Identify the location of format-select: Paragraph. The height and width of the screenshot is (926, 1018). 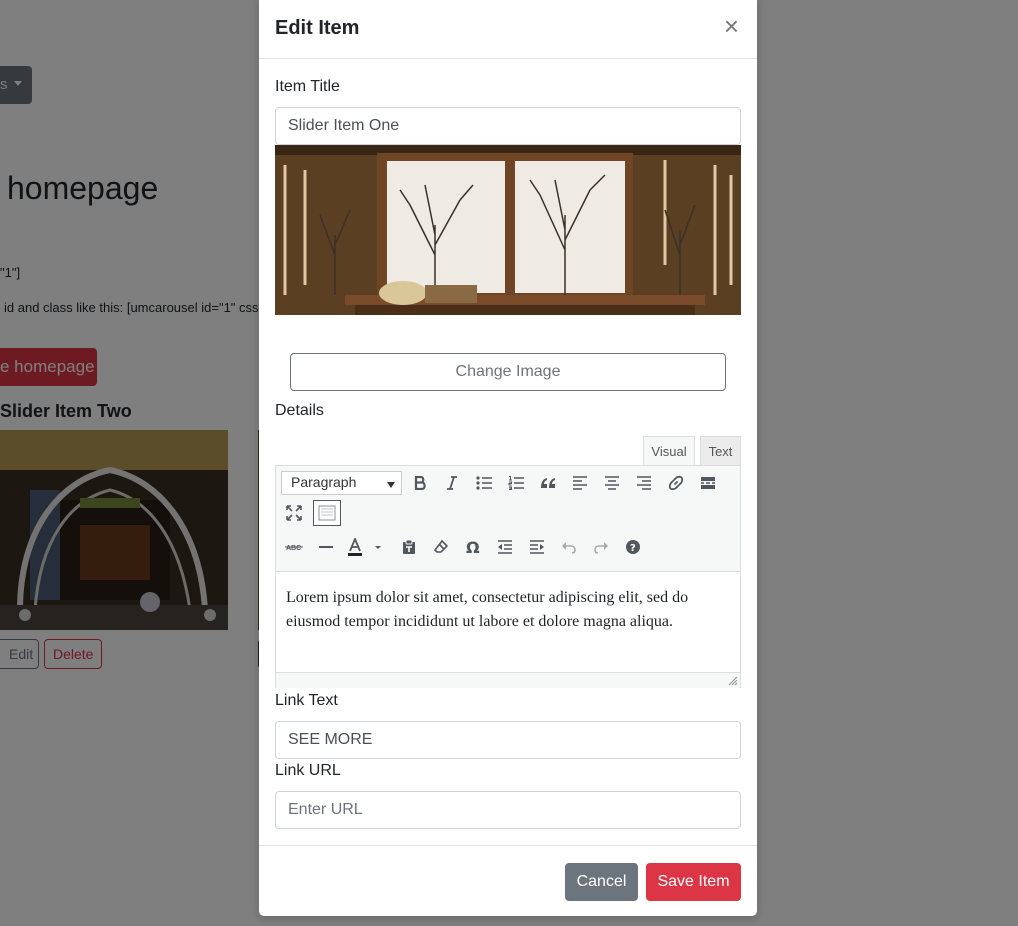
(341, 483).